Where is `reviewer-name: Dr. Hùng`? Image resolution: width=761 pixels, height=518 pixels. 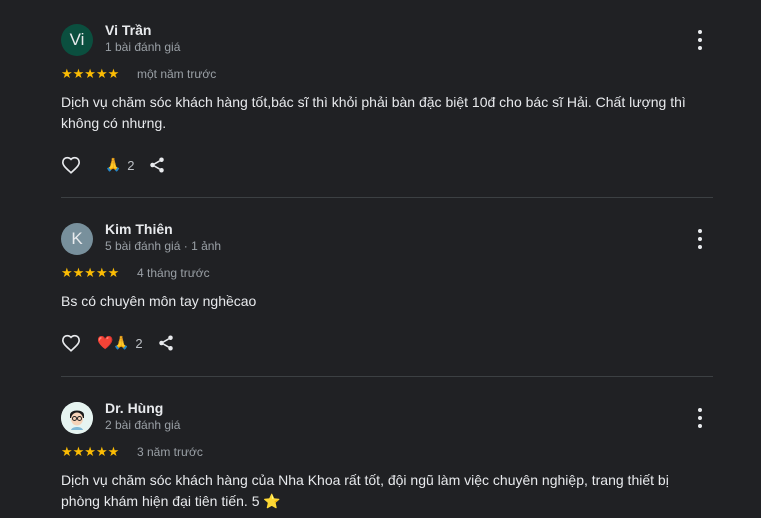
reviewer-name: Dr. Hùng is located at coordinates (134, 408).